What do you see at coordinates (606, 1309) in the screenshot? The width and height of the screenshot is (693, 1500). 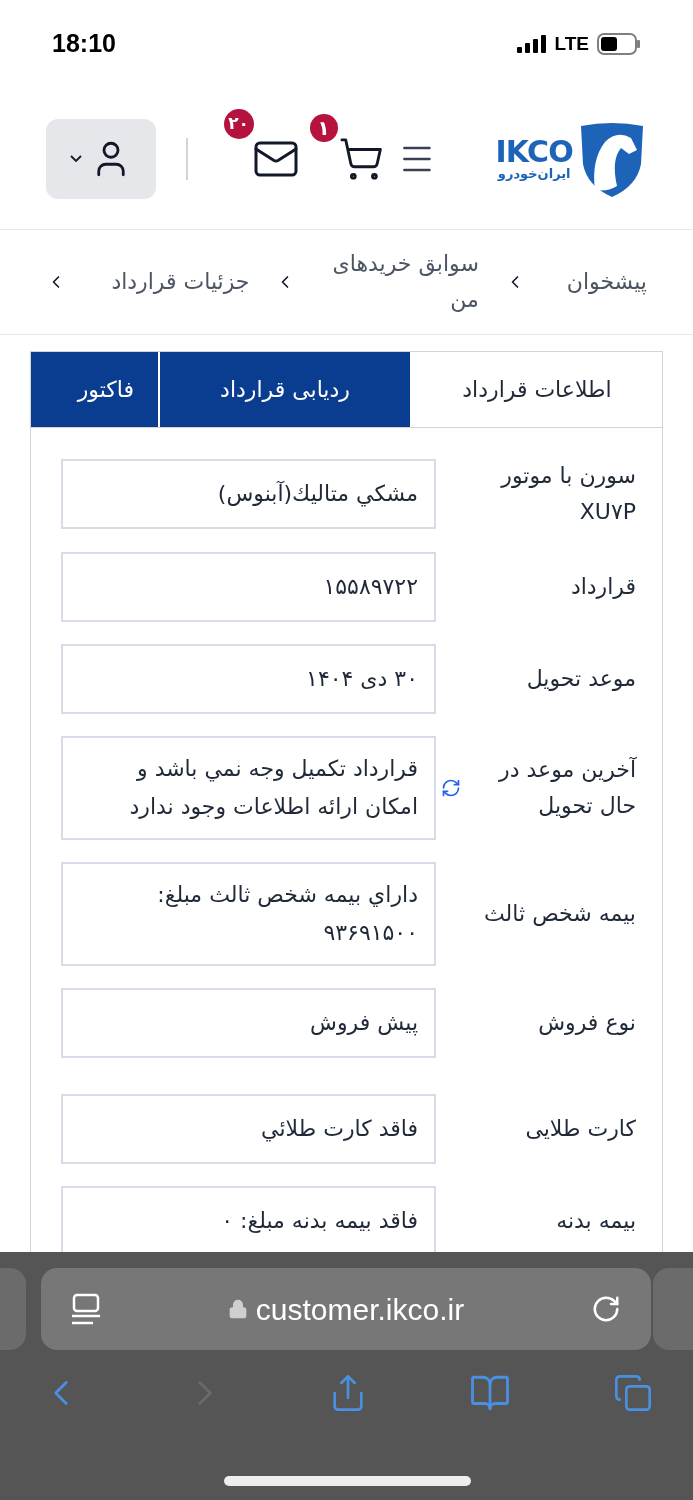 I see `reload-icon` at bounding box center [606, 1309].